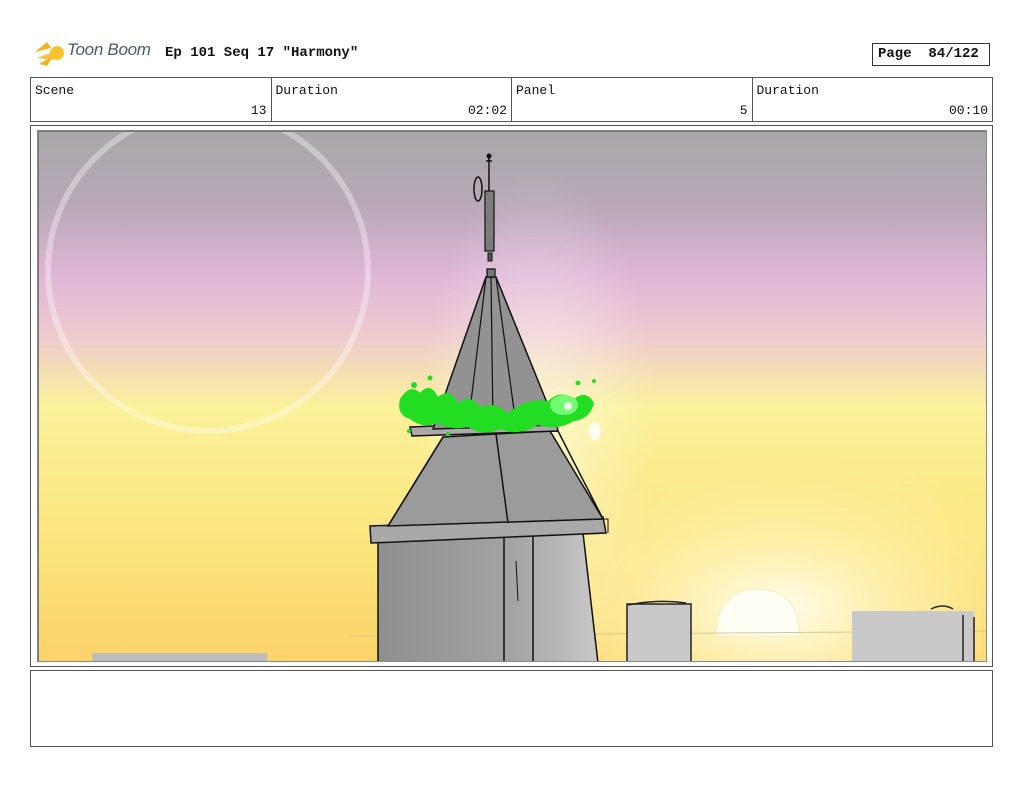 Image resolution: width=1024 pixels, height=793 pixels. I want to click on scene-cell: Scene 13, so click(151, 99).